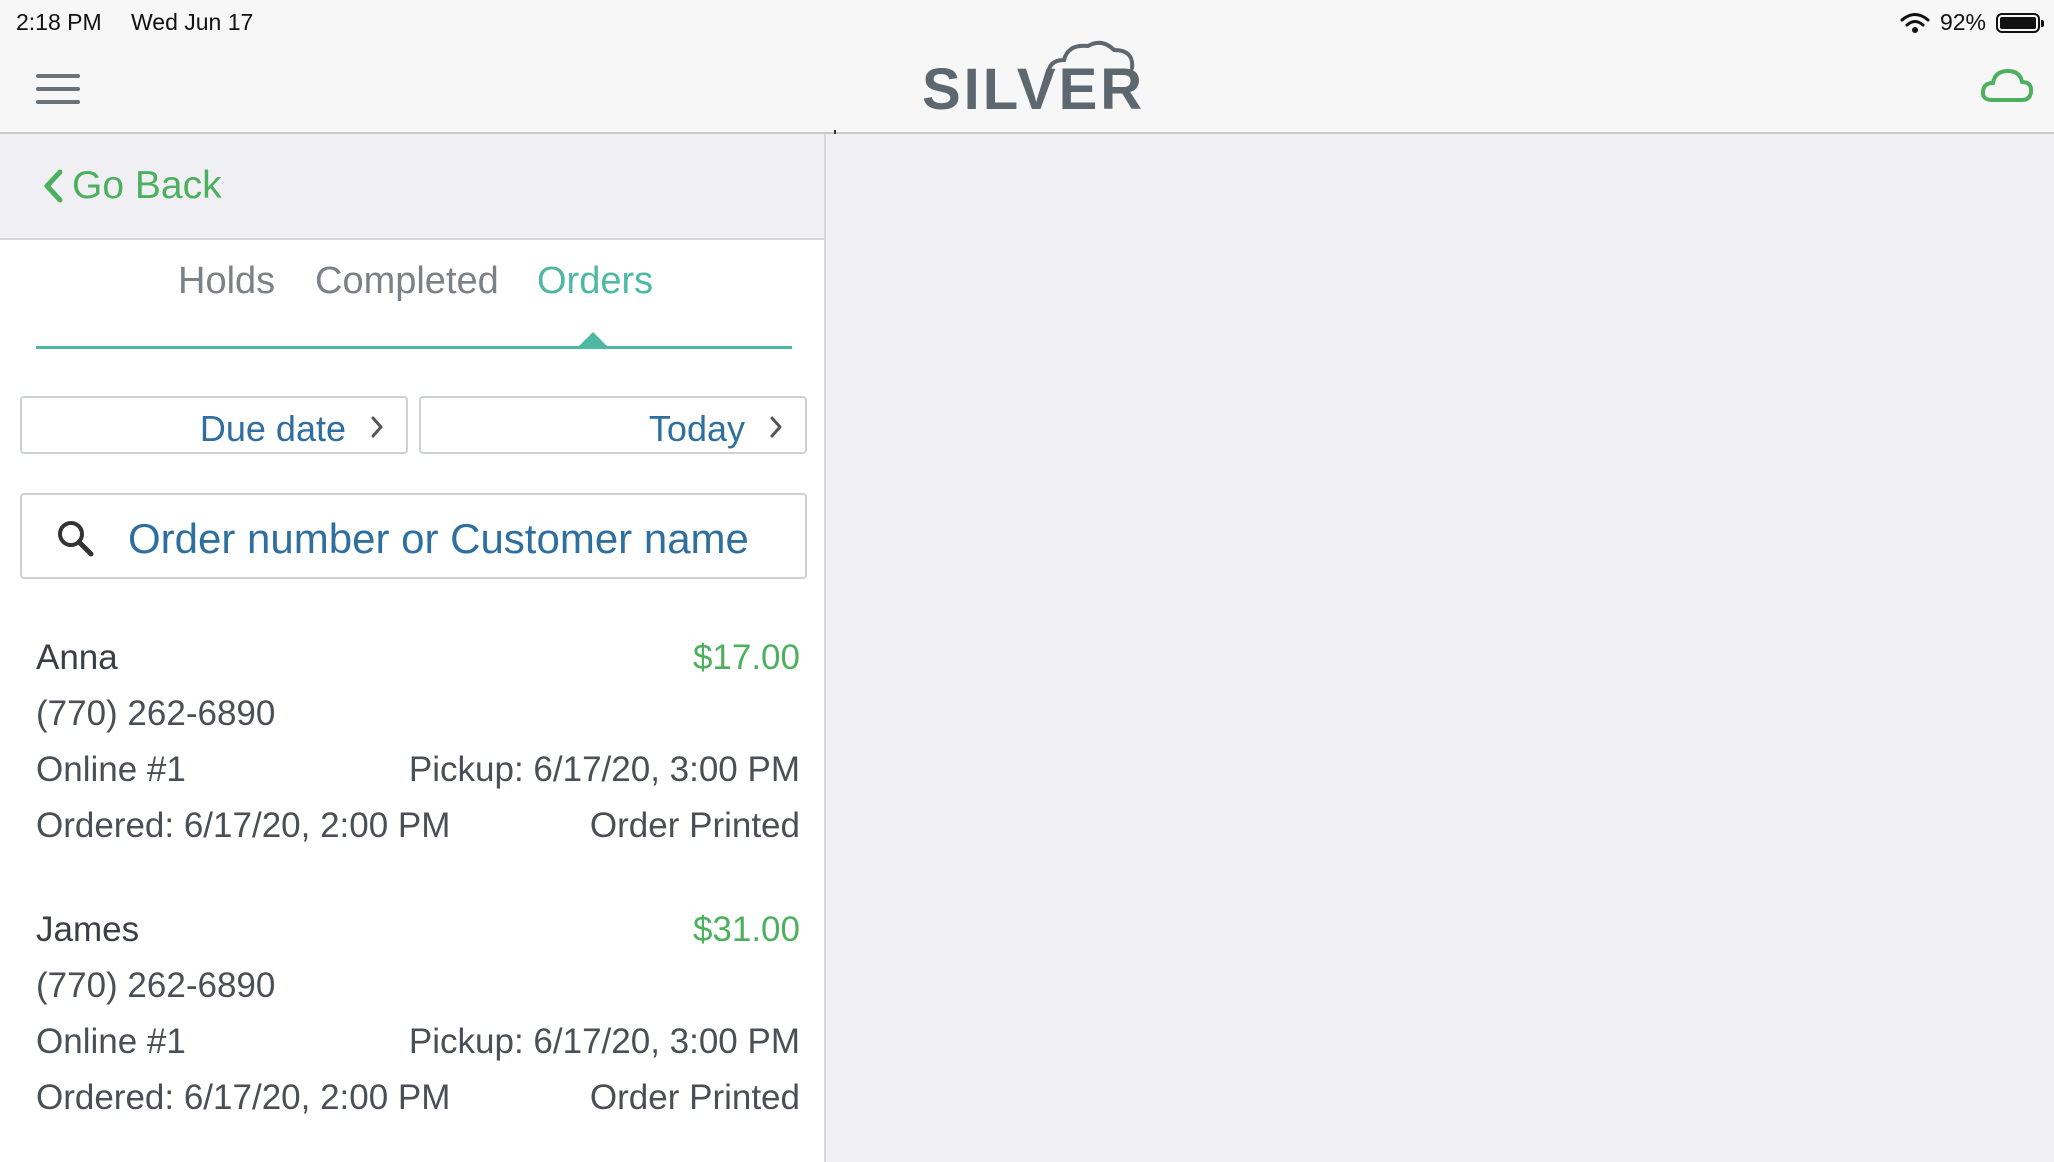 This screenshot has height=1162, width=2054. Describe the element at coordinates (2020, 22) in the screenshot. I see `battery-icon` at that location.